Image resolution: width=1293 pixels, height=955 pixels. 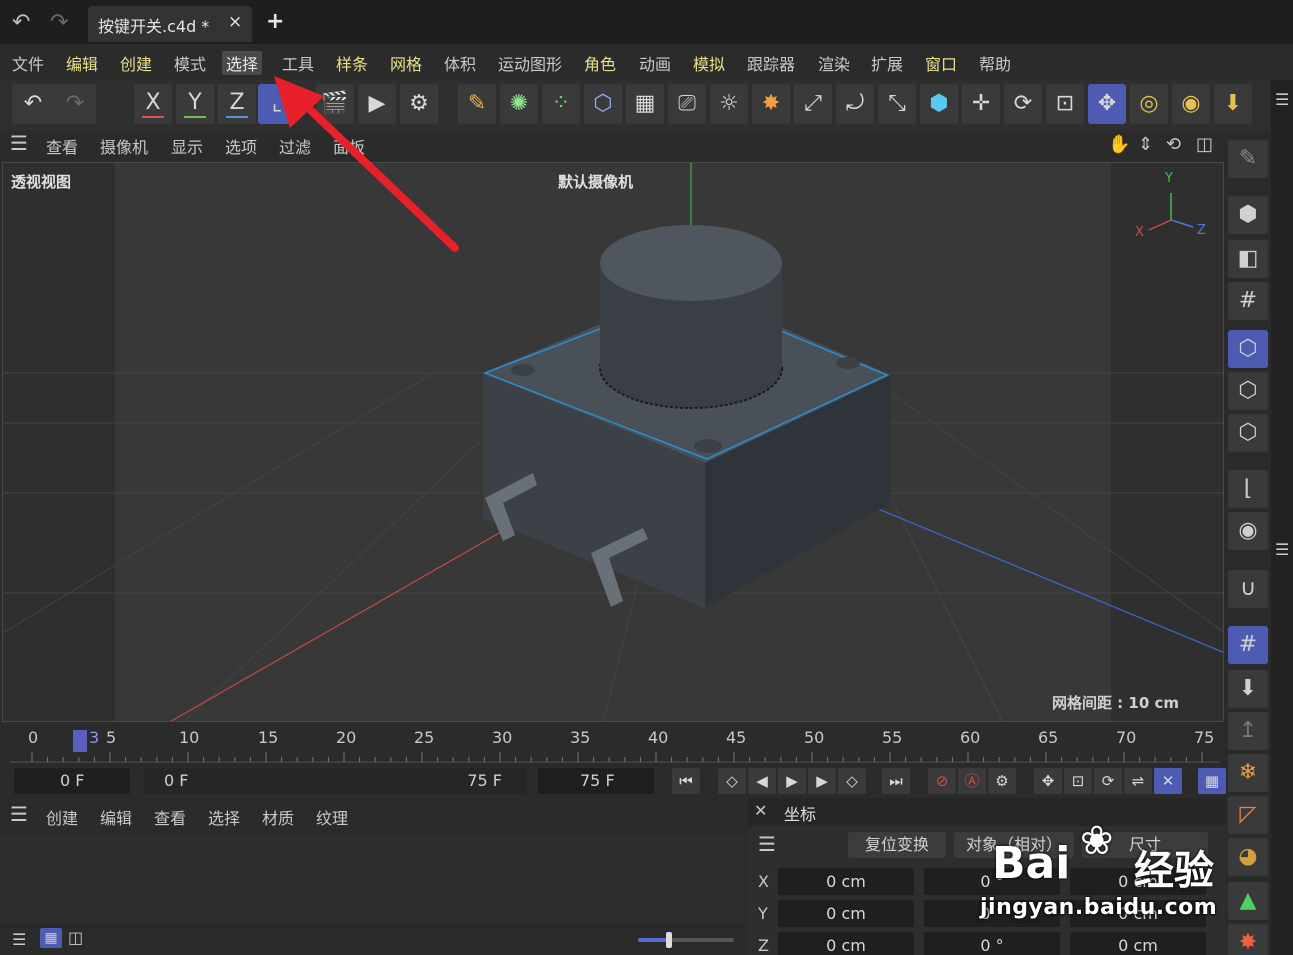 I want to click on cube-primitive-icon: ✺, so click(x=519, y=104).